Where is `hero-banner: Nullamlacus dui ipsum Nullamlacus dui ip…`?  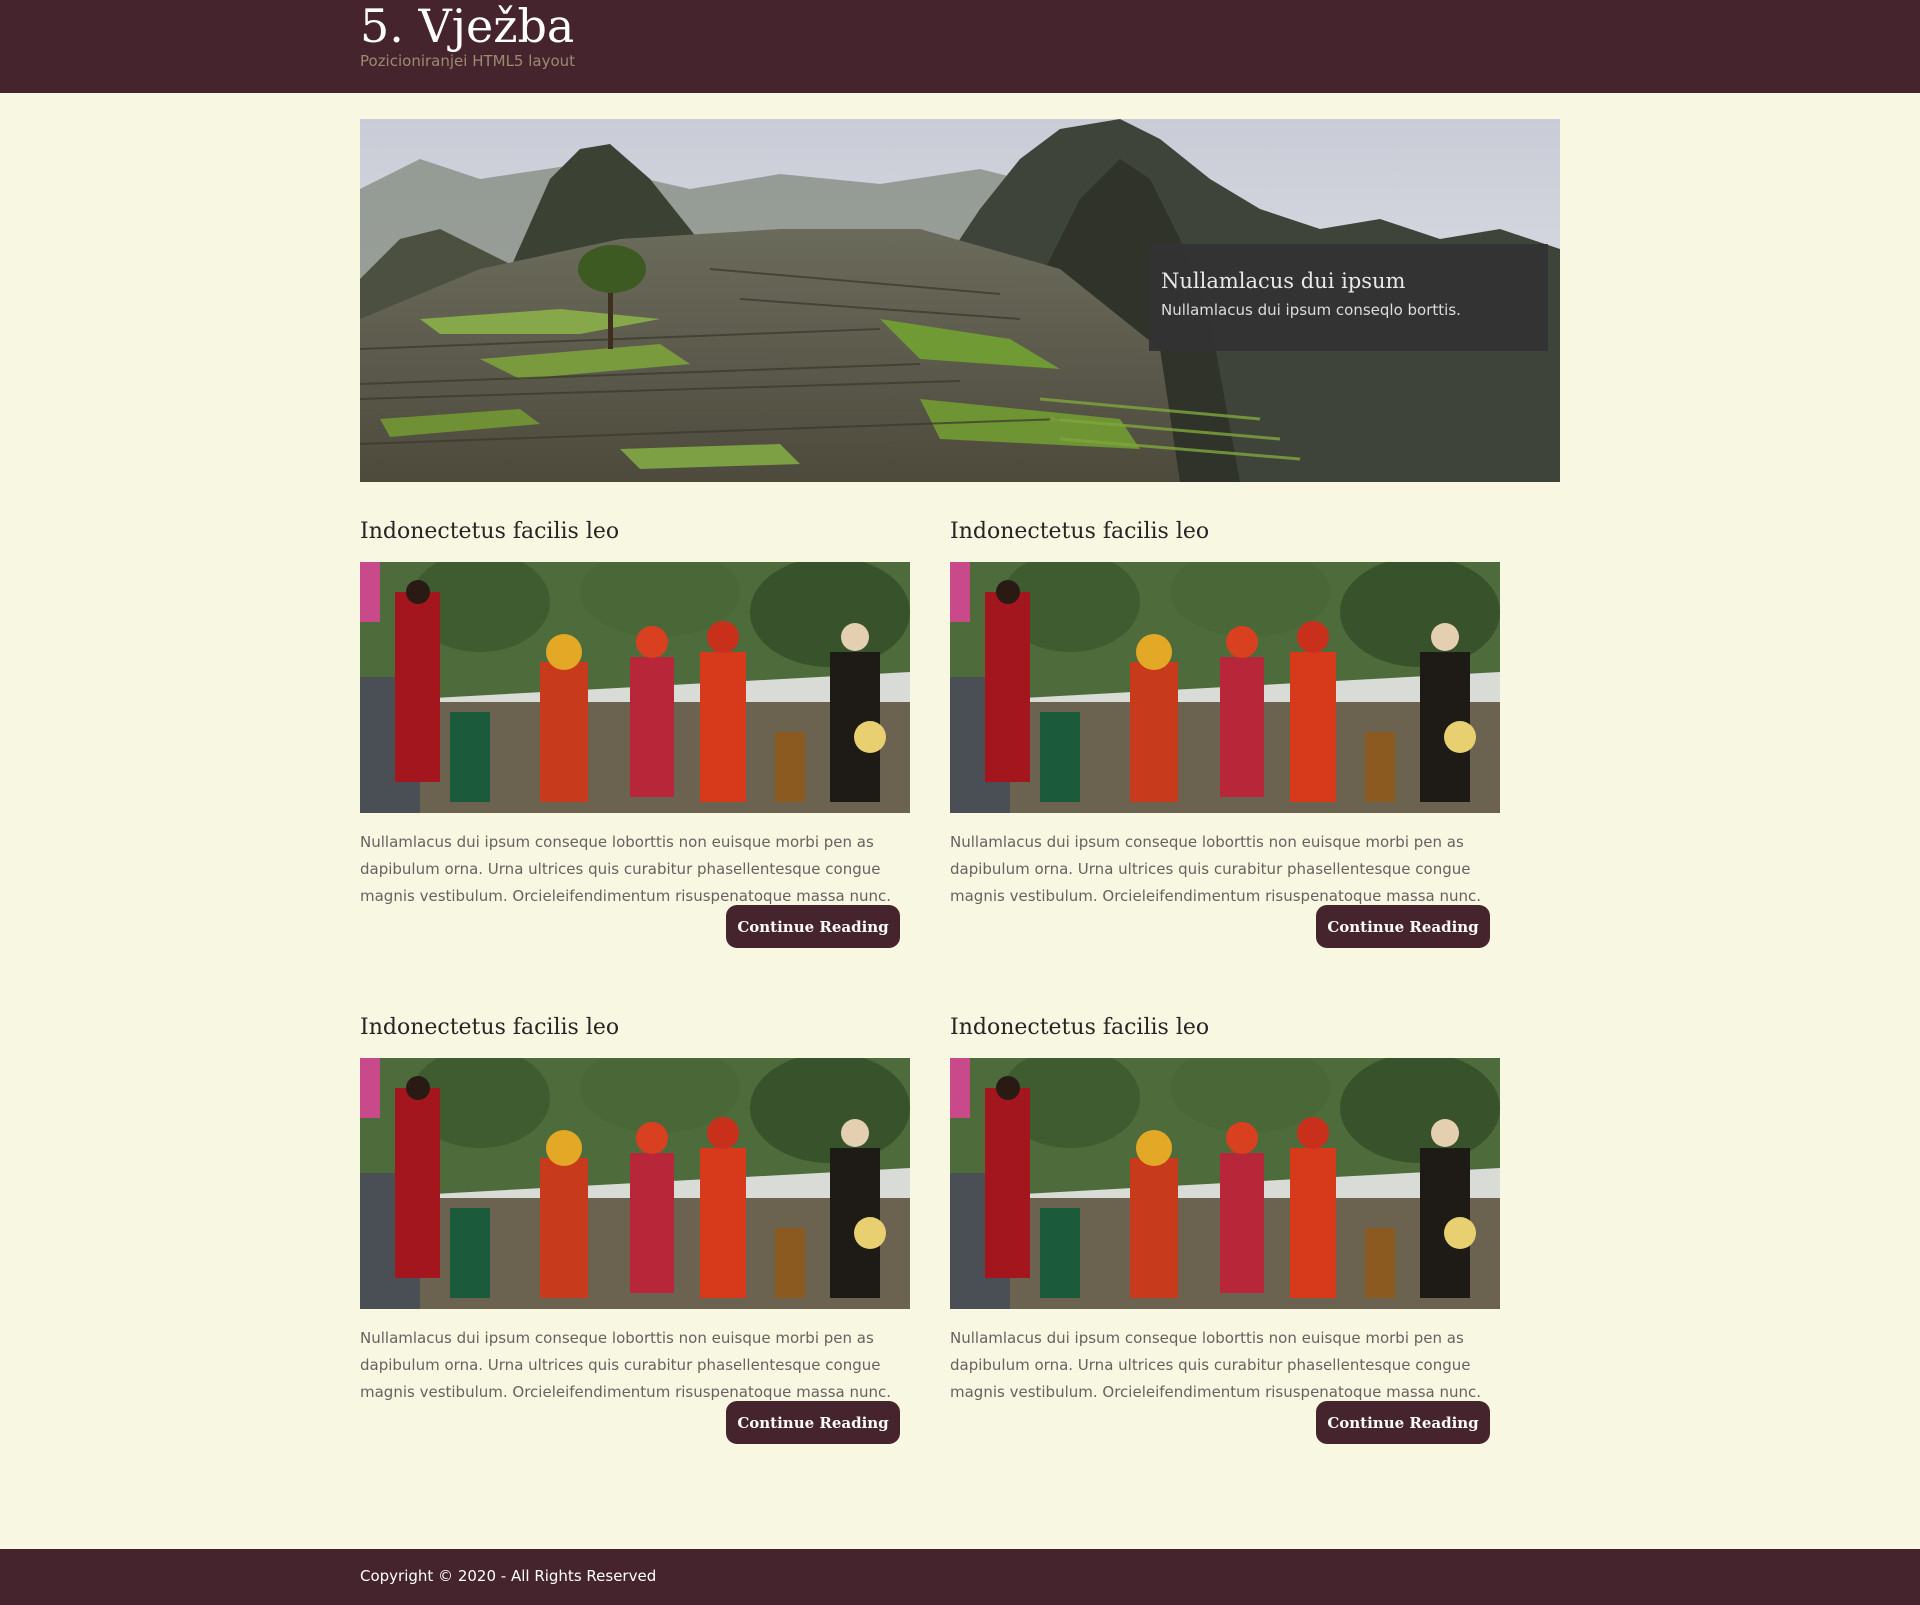 hero-banner: Nullamlacus dui ipsum Nullamlacus dui ip… is located at coordinates (960, 300).